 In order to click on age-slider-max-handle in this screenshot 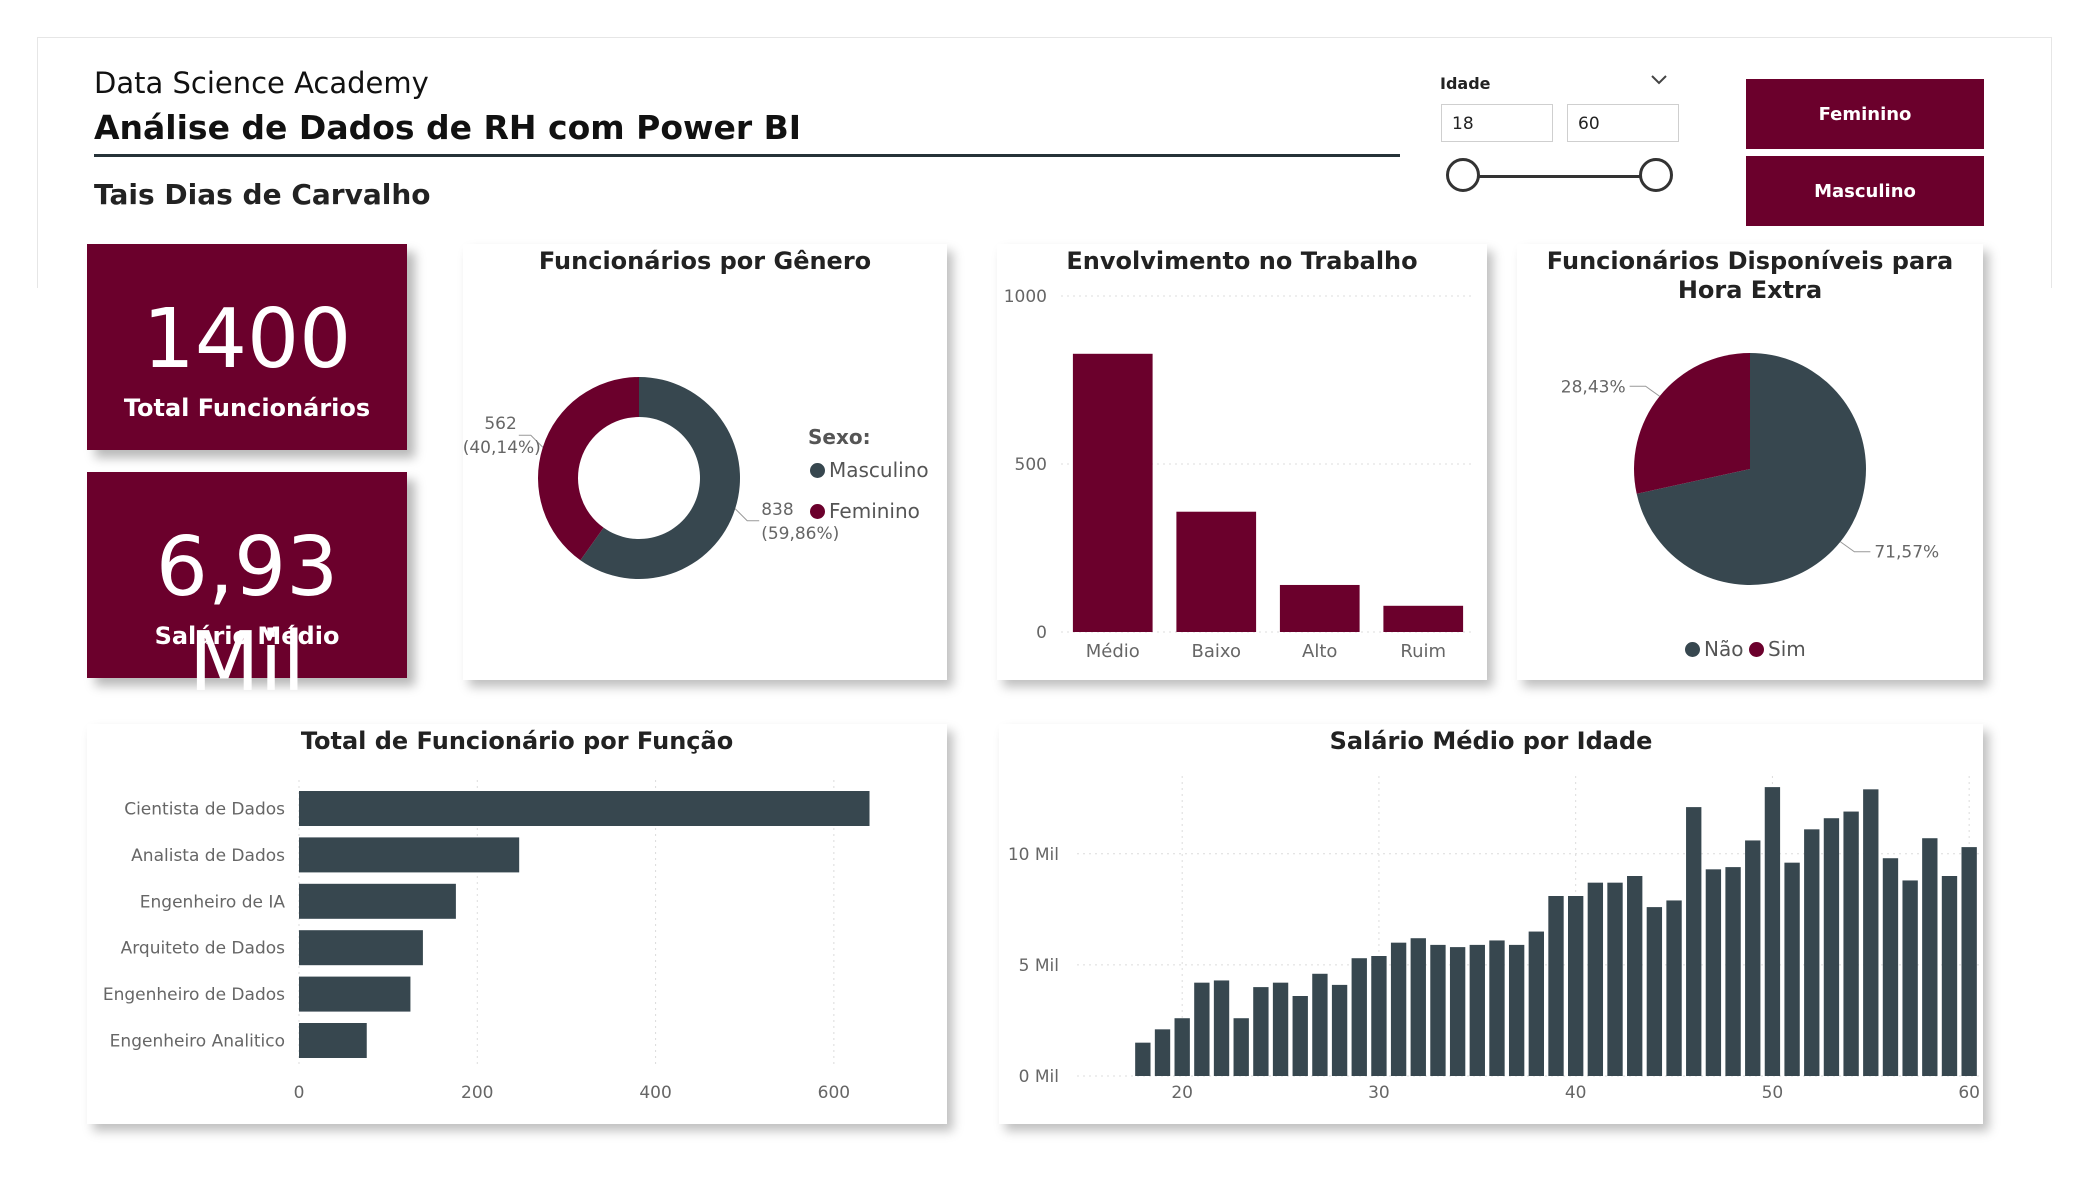, I will do `click(1656, 175)`.